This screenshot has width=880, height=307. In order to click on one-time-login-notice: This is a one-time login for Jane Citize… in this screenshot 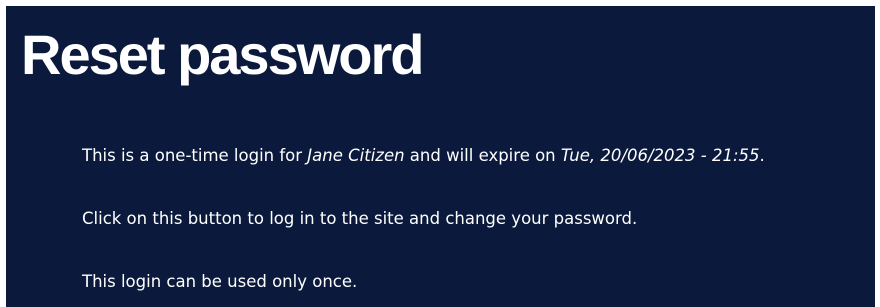, I will do `click(423, 156)`.